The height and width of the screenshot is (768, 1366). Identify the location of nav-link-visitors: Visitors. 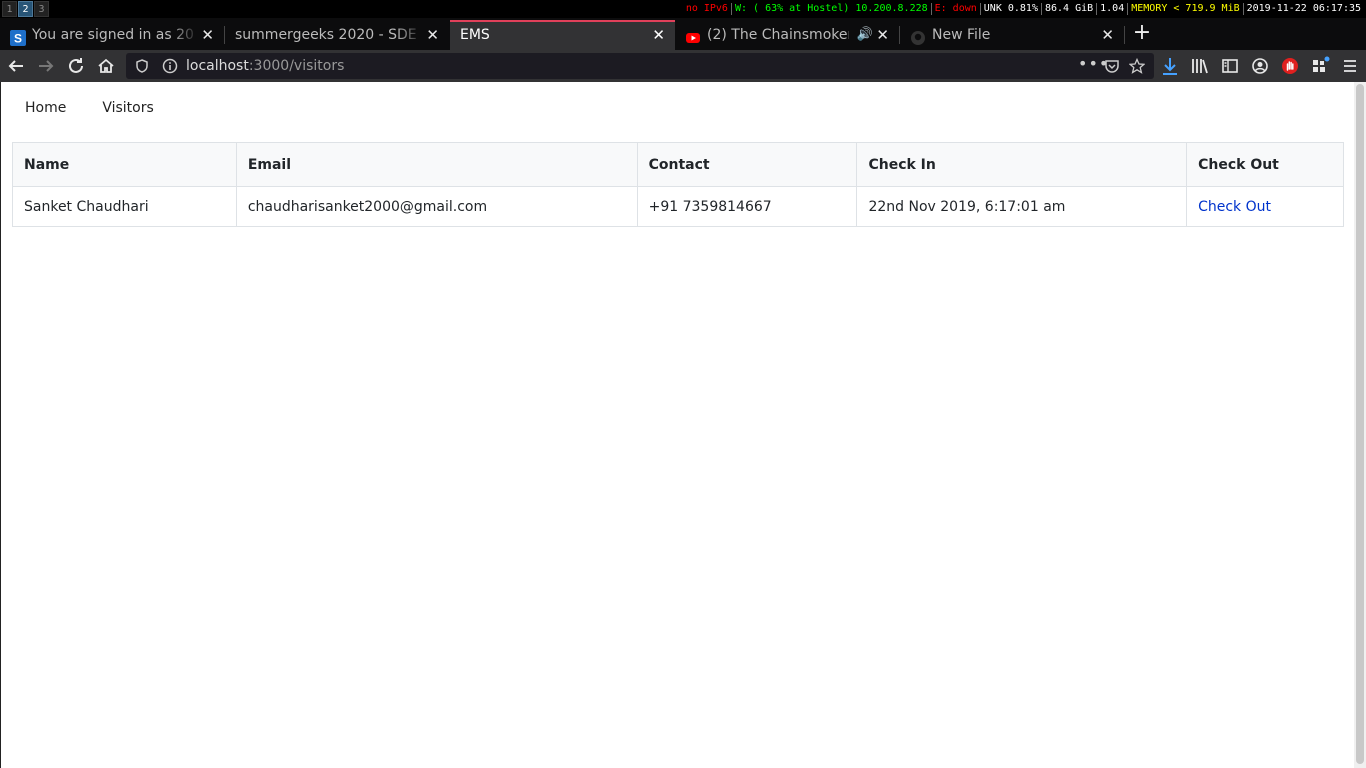
(125, 108).